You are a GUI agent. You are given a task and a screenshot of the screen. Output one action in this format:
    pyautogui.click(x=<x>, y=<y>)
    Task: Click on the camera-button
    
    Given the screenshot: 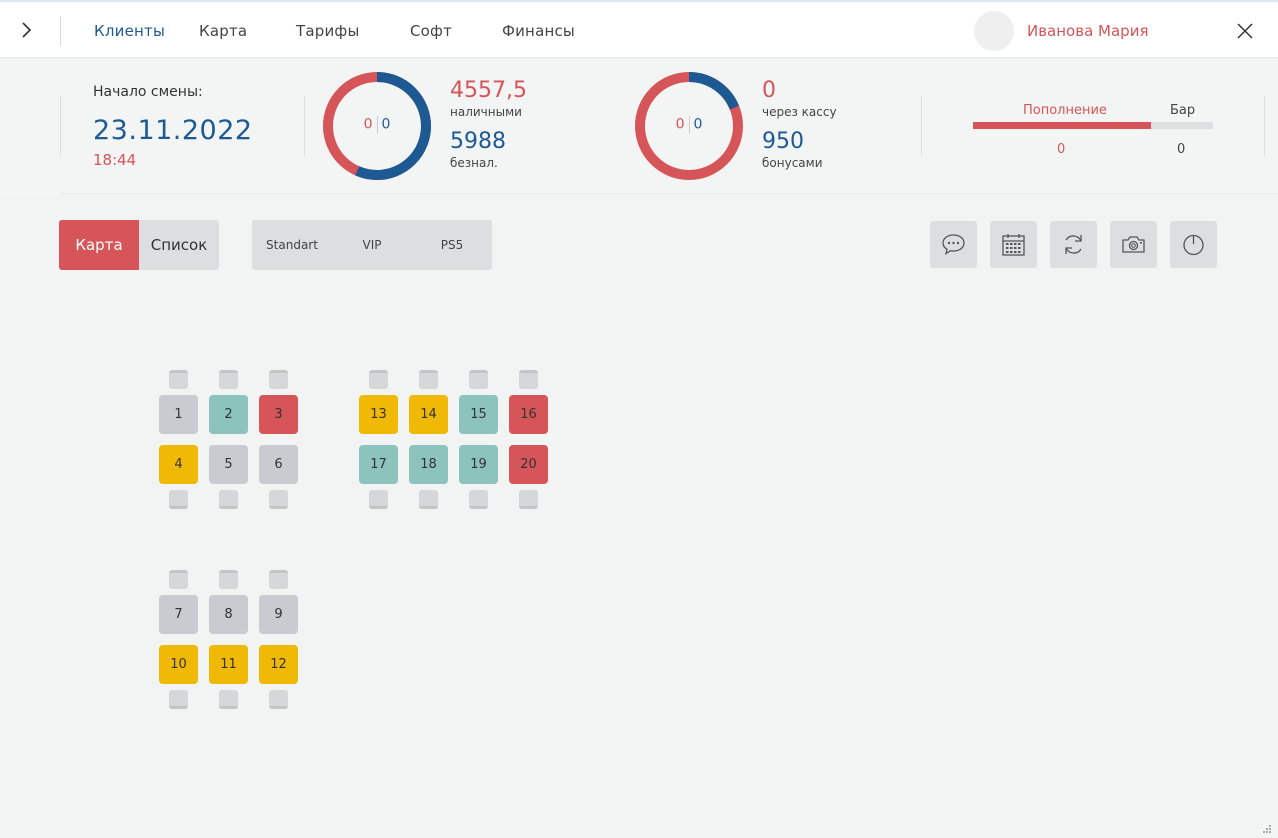 What is the action you would take?
    pyautogui.click(x=1133, y=244)
    